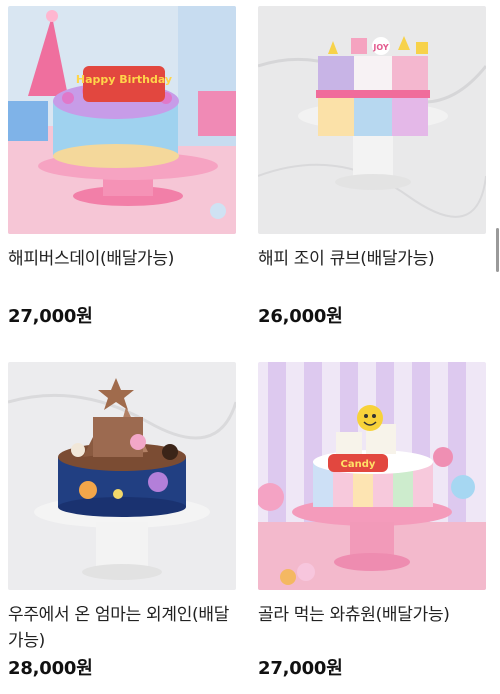  I want to click on product-image: Happy Birthday, so click(122, 120).